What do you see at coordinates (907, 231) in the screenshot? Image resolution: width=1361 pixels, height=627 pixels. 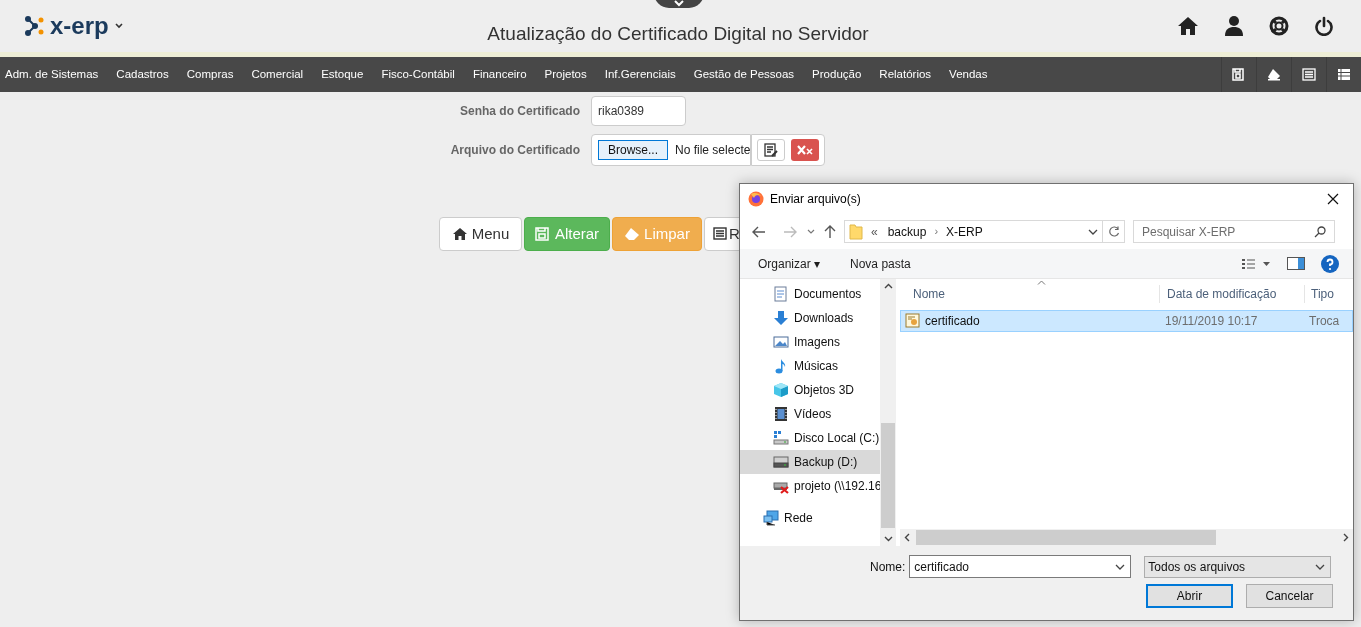 I see `breadcrumb: backup` at bounding box center [907, 231].